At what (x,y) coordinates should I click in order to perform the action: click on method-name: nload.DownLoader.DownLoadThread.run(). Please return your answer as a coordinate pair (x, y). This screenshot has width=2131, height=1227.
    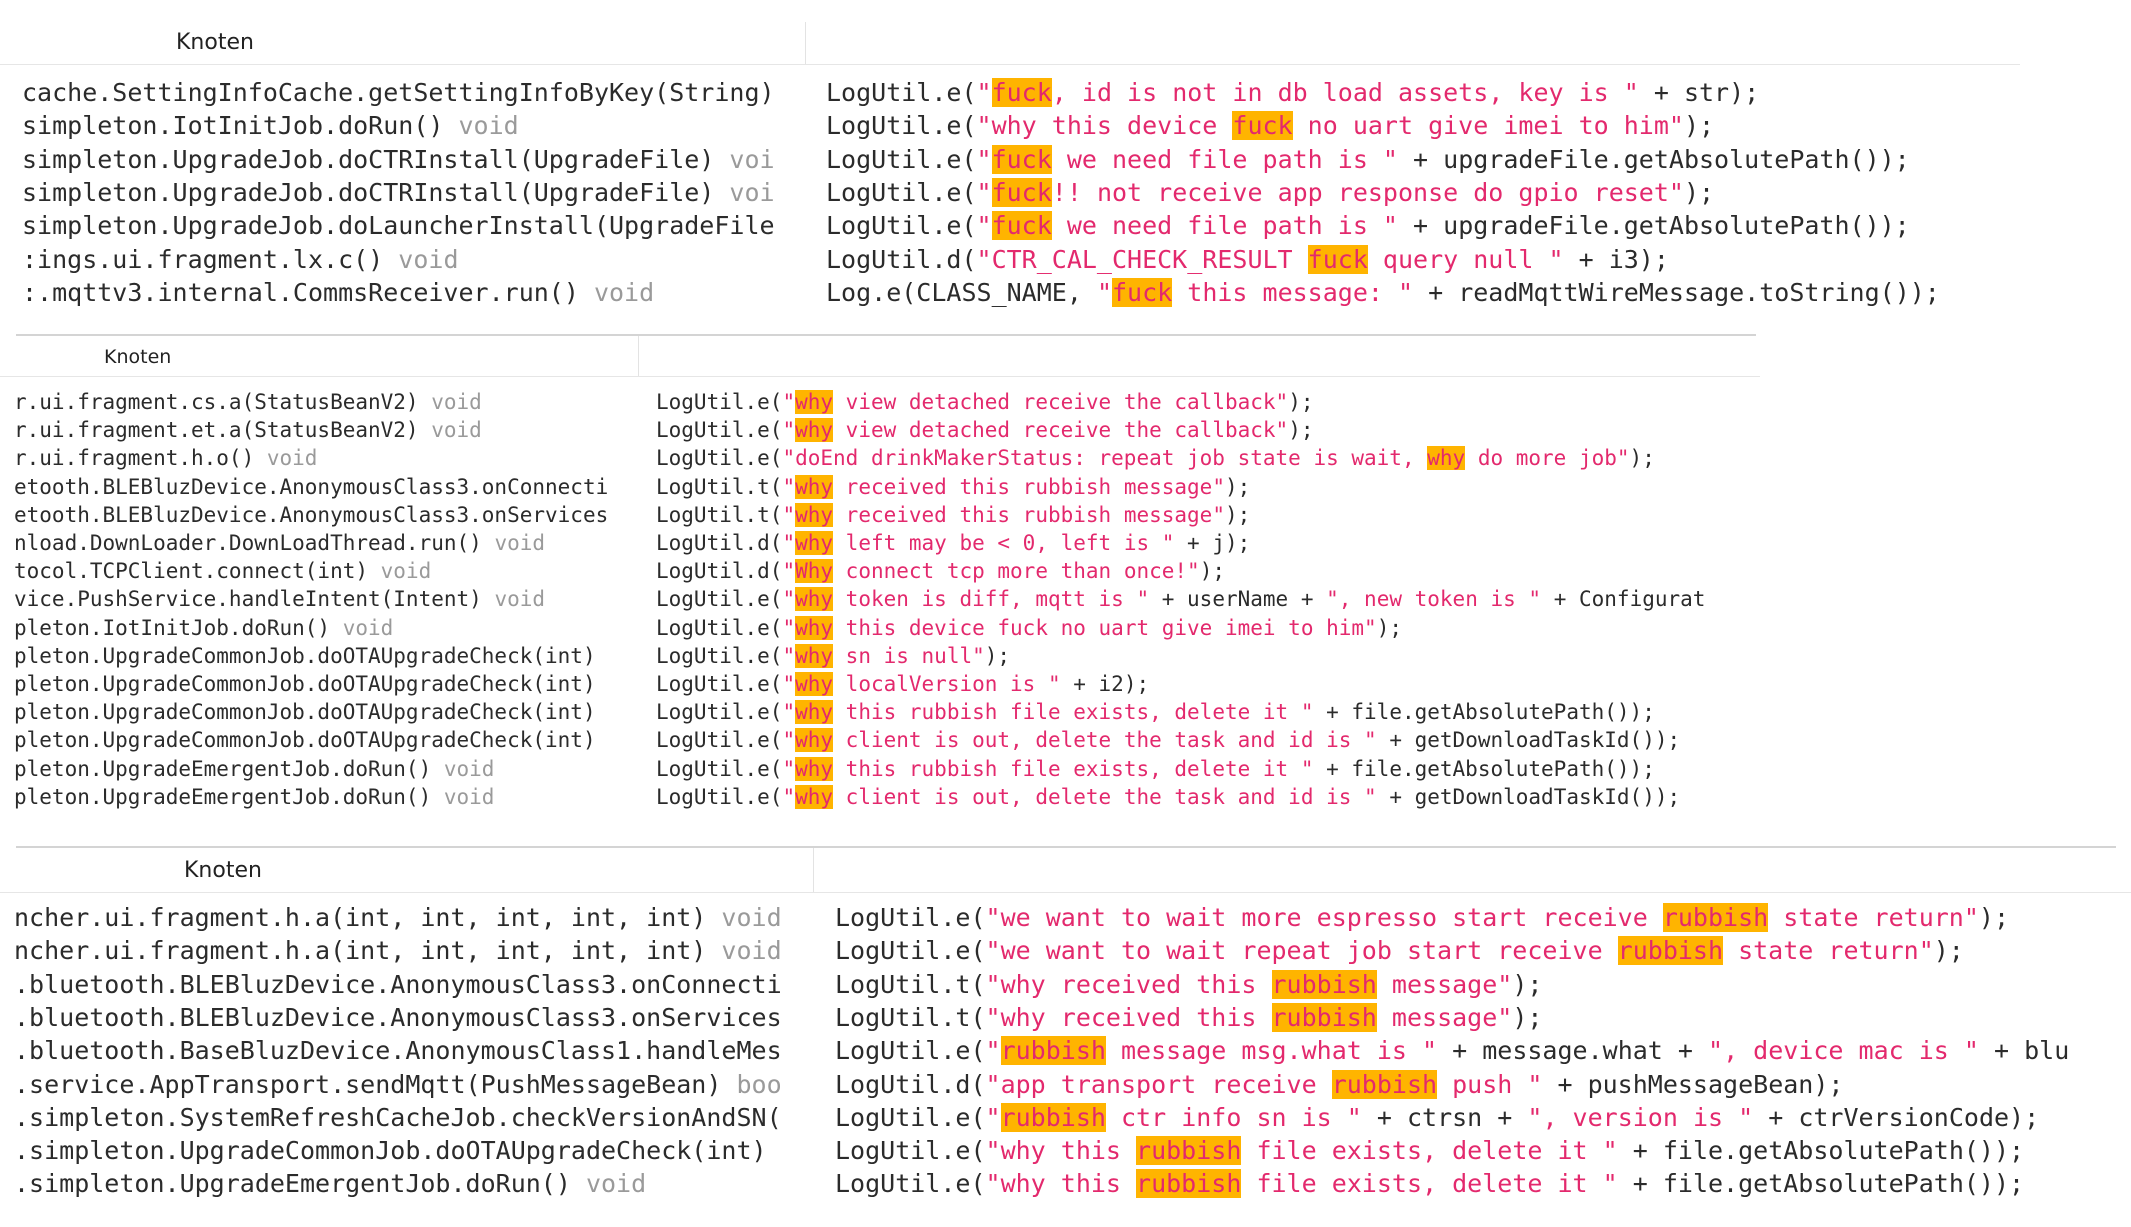
    Looking at the image, I should click on (248, 543).